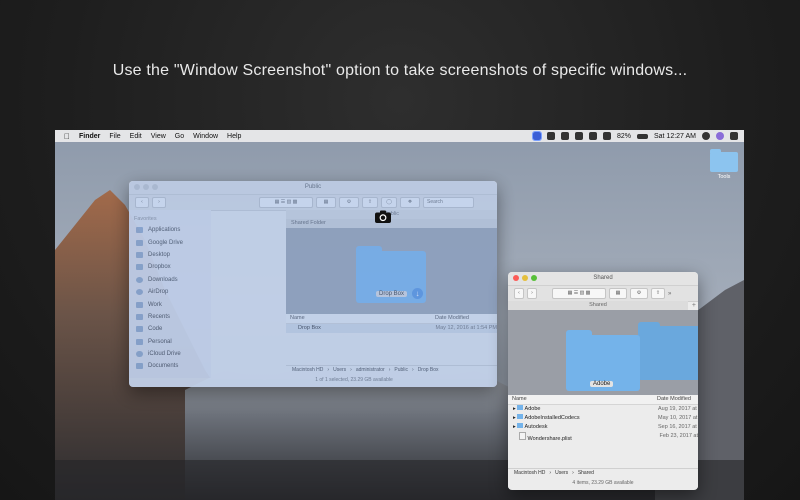  What do you see at coordinates (675, 136) in the screenshot?
I see `menu-clock: Sat 12:27 AM` at bounding box center [675, 136].